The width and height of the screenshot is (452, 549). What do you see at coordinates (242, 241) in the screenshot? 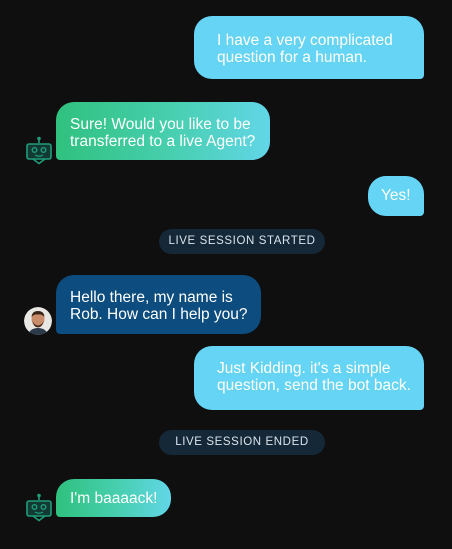
I see `session-started-badge: LIVE SESSION STARTED` at bounding box center [242, 241].